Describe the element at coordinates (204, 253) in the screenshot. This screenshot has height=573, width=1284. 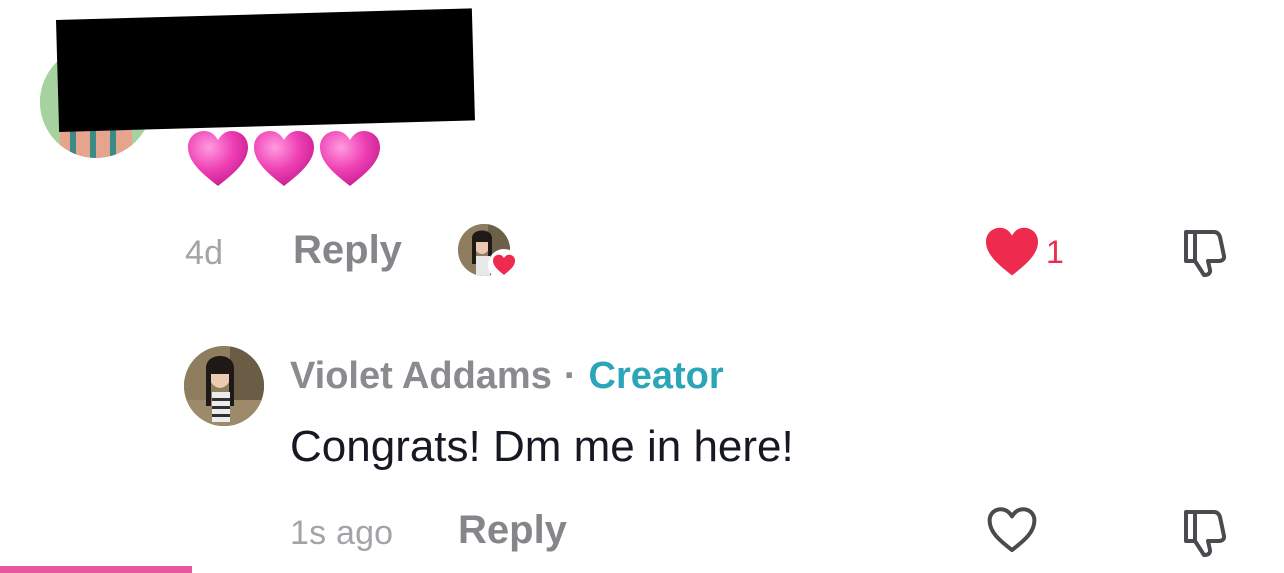
I see `comment-timestamp: 4d` at that location.